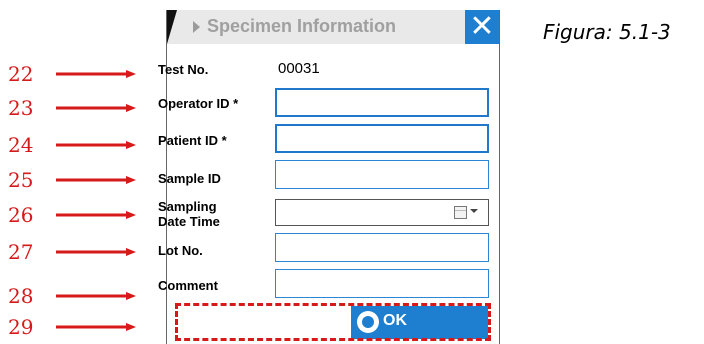  I want to click on callout-number: 27, so click(21, 252).